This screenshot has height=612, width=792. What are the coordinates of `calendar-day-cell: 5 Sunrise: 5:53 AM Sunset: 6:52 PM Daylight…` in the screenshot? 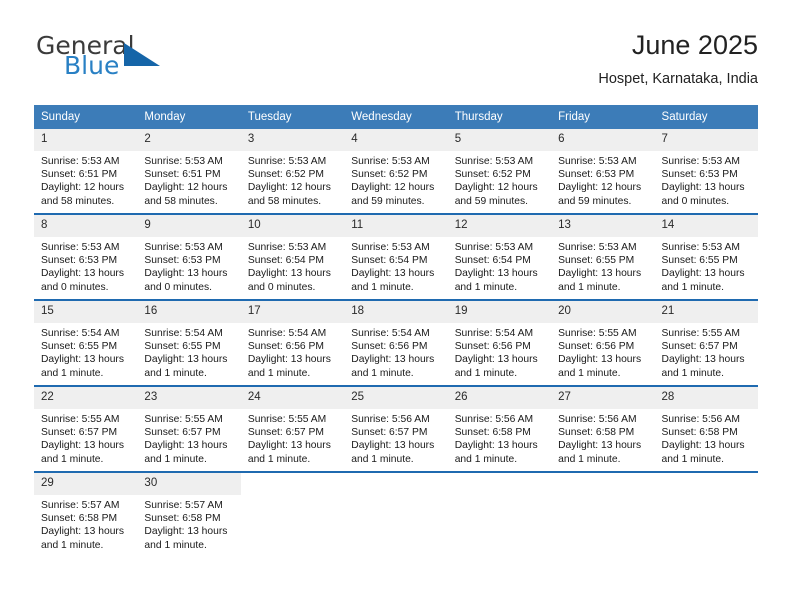 It's located at (499, 171).